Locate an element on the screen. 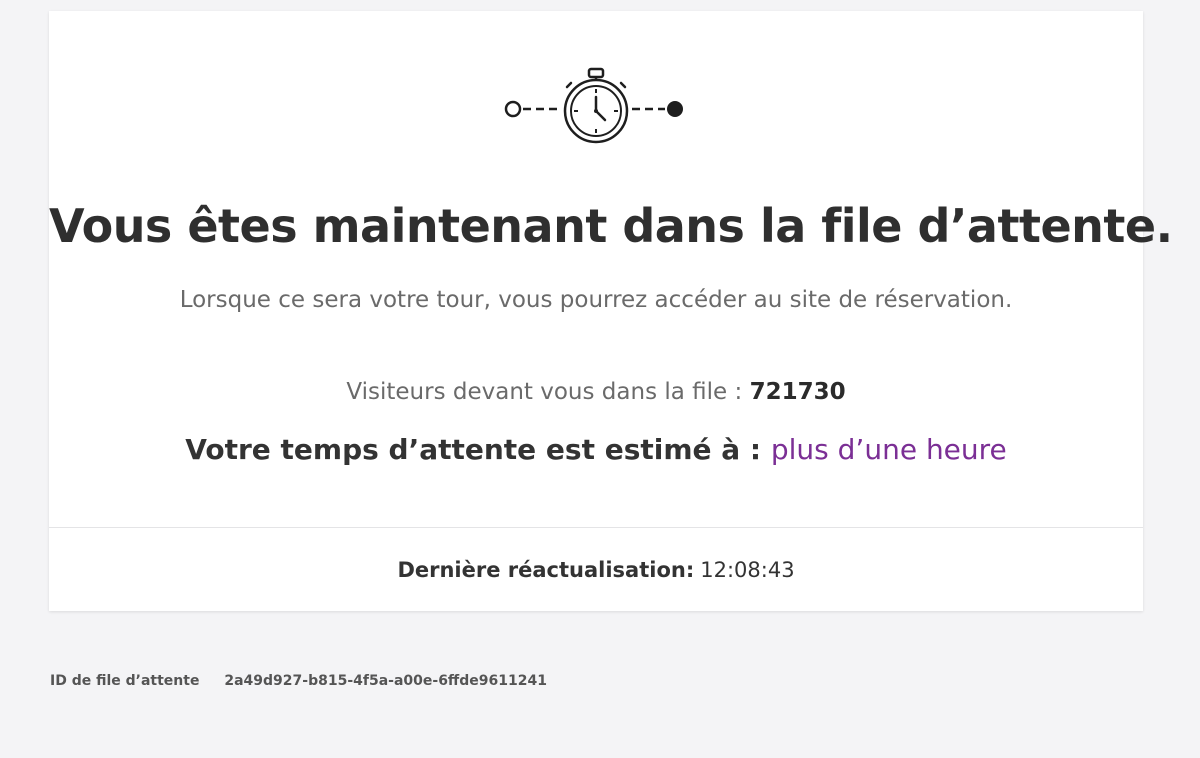 The height and width of the screenshot is (758, 1200). stopwatch-icon is located at coordinates (596, 105).